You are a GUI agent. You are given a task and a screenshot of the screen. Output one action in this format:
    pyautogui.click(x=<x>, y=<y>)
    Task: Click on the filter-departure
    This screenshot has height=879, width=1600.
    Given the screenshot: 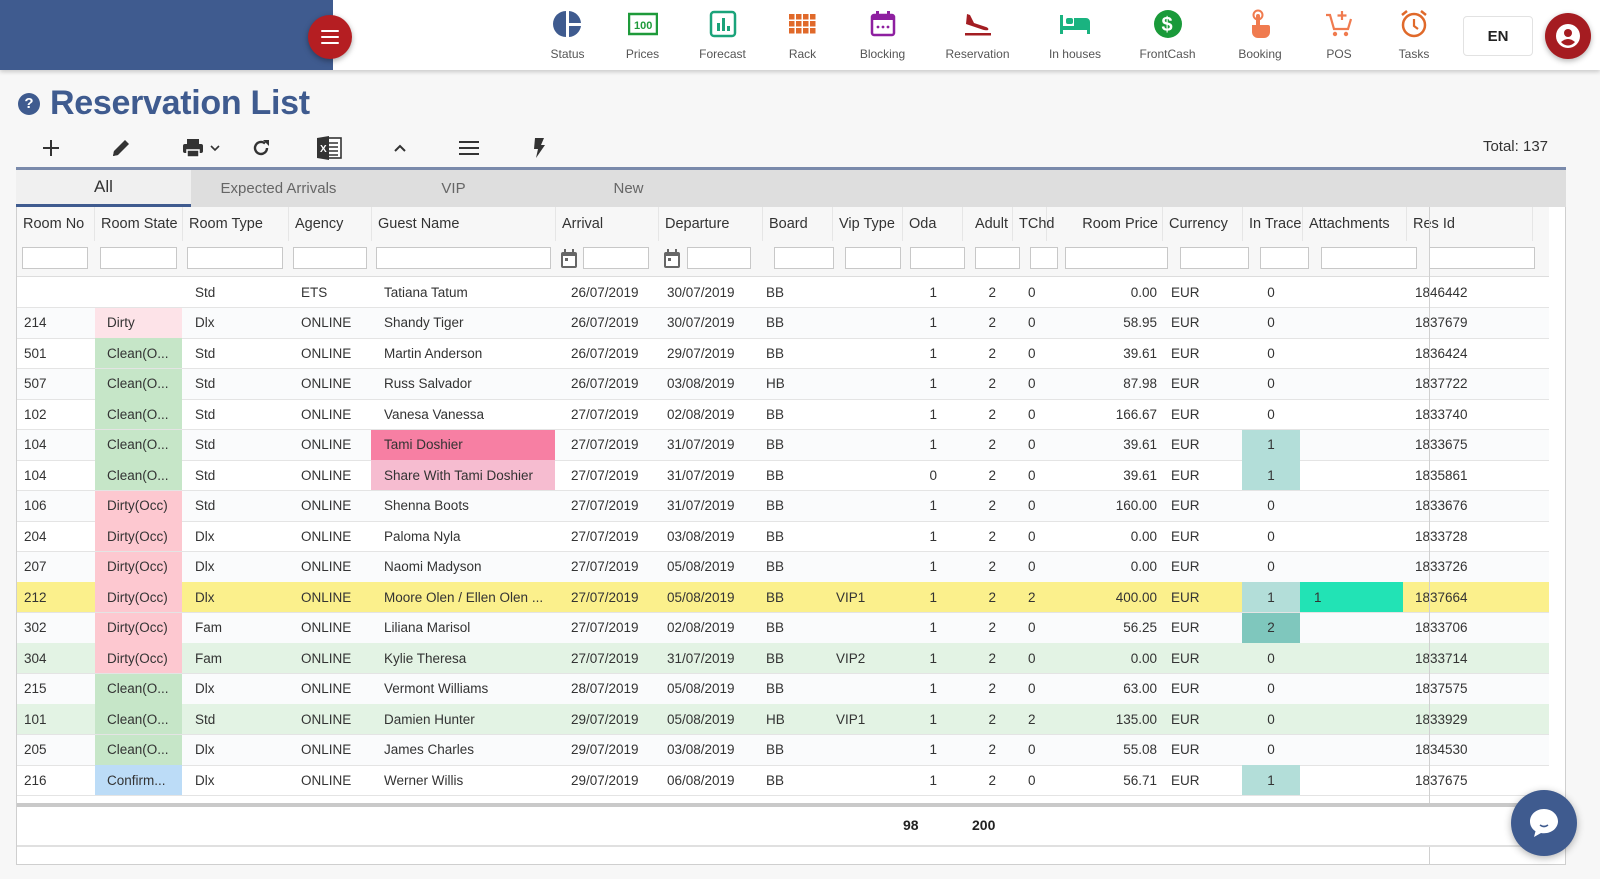 What is the action you would take?
    pyautogui.click(x=719, y=258)
    